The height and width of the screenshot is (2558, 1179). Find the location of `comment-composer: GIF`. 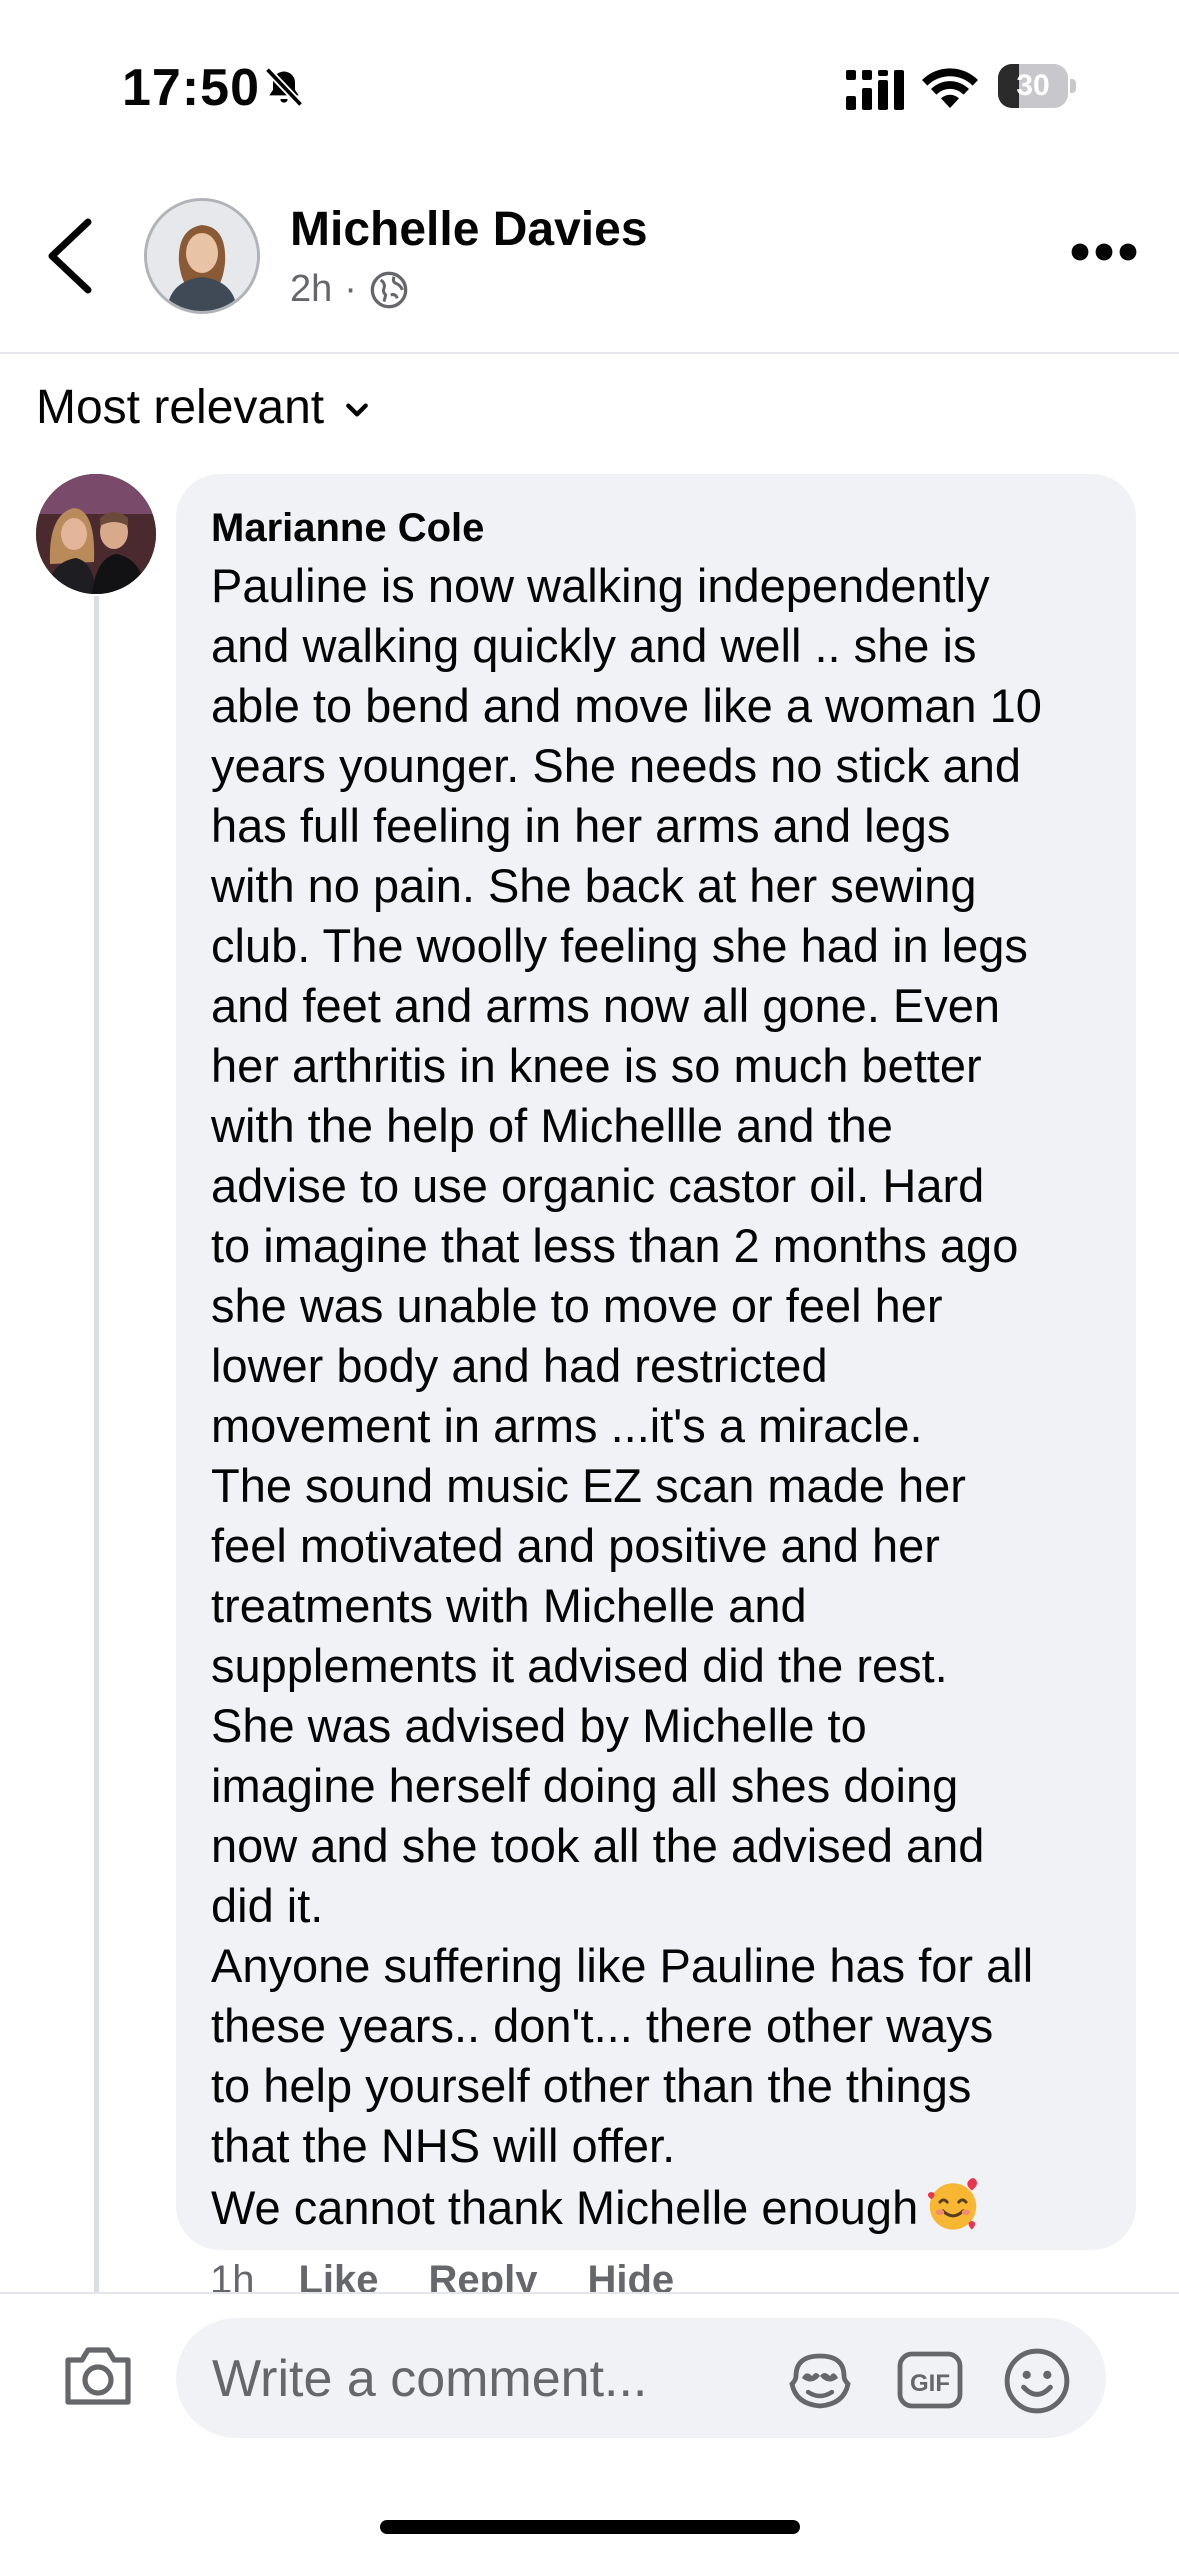

comment-composer: GIF is located at coordinates (589, 2425).